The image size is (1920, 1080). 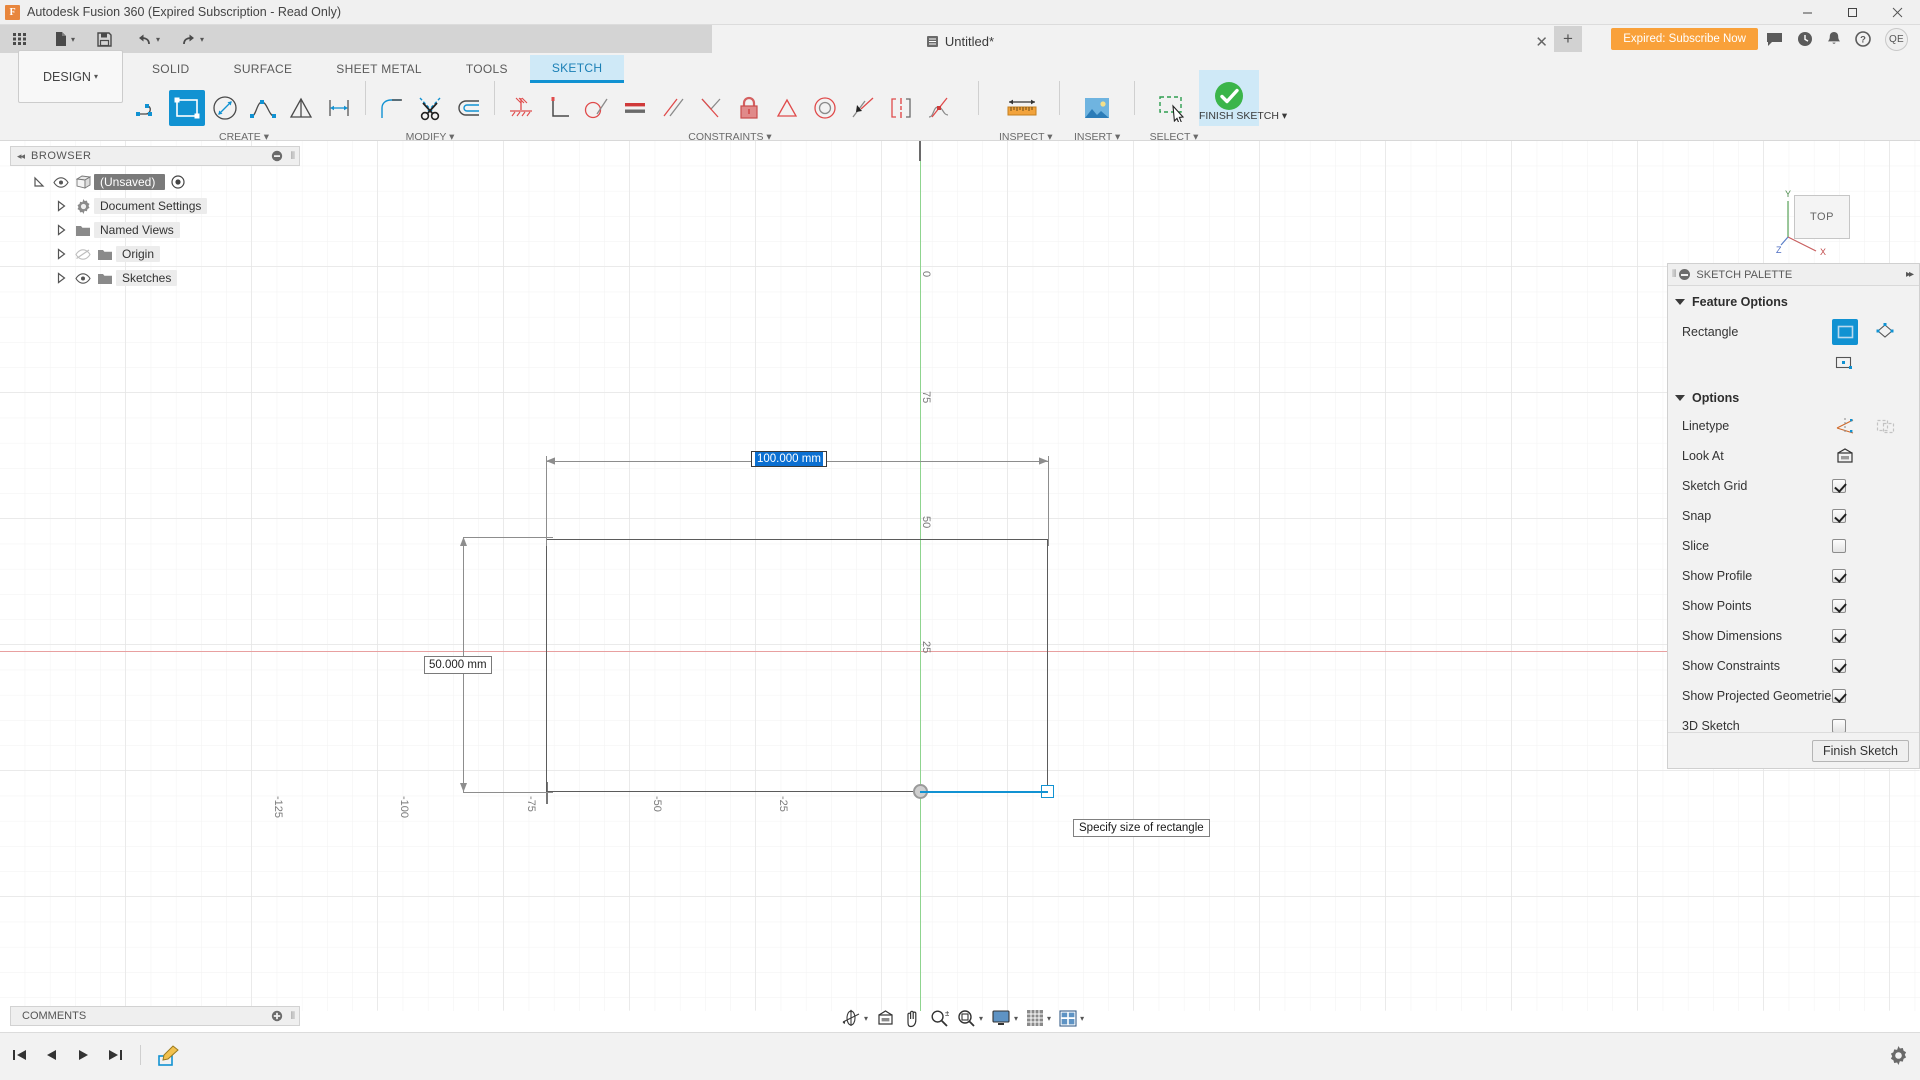 What do you see at coordinates (597, 108) in the screenshot?
I see `tangent-icon` at bounding box center [597, 108].